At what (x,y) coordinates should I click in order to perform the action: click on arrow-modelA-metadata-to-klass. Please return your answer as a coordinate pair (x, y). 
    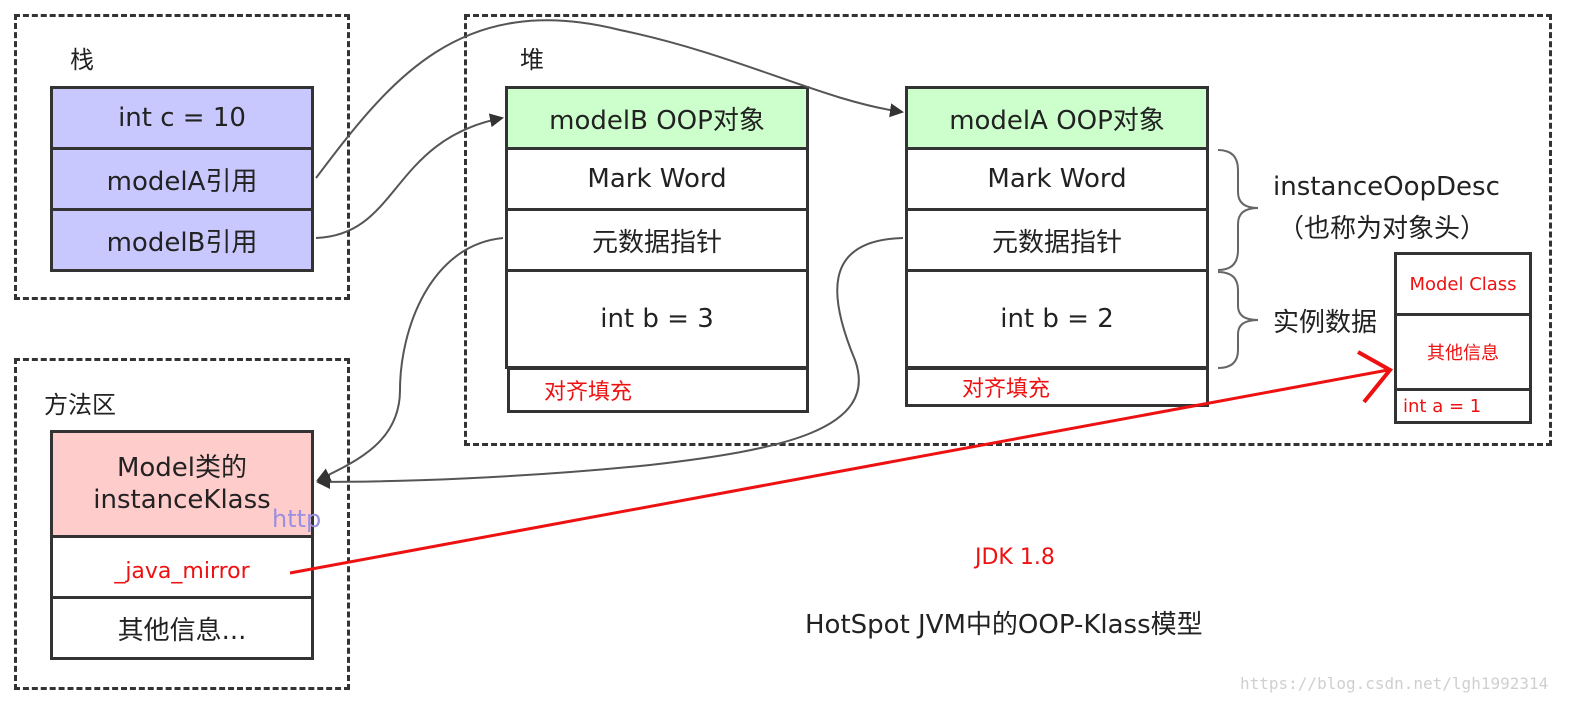
    Looking at the image, I should click on (610, 363).